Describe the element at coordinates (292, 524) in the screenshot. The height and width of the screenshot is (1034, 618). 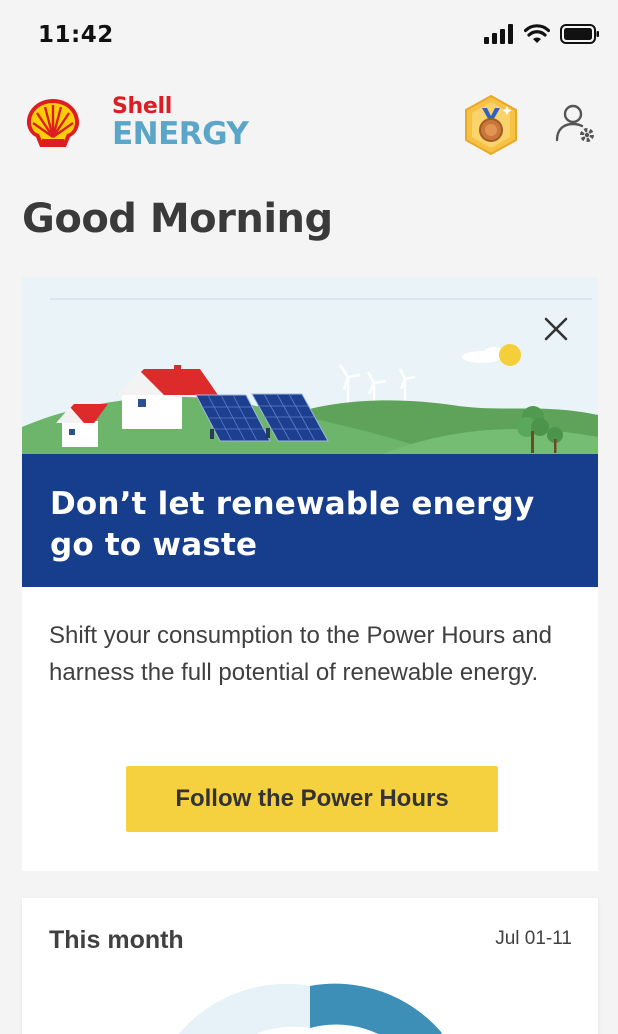
I see `promo-title: Don’t let renewable energy go to waste` at that location.